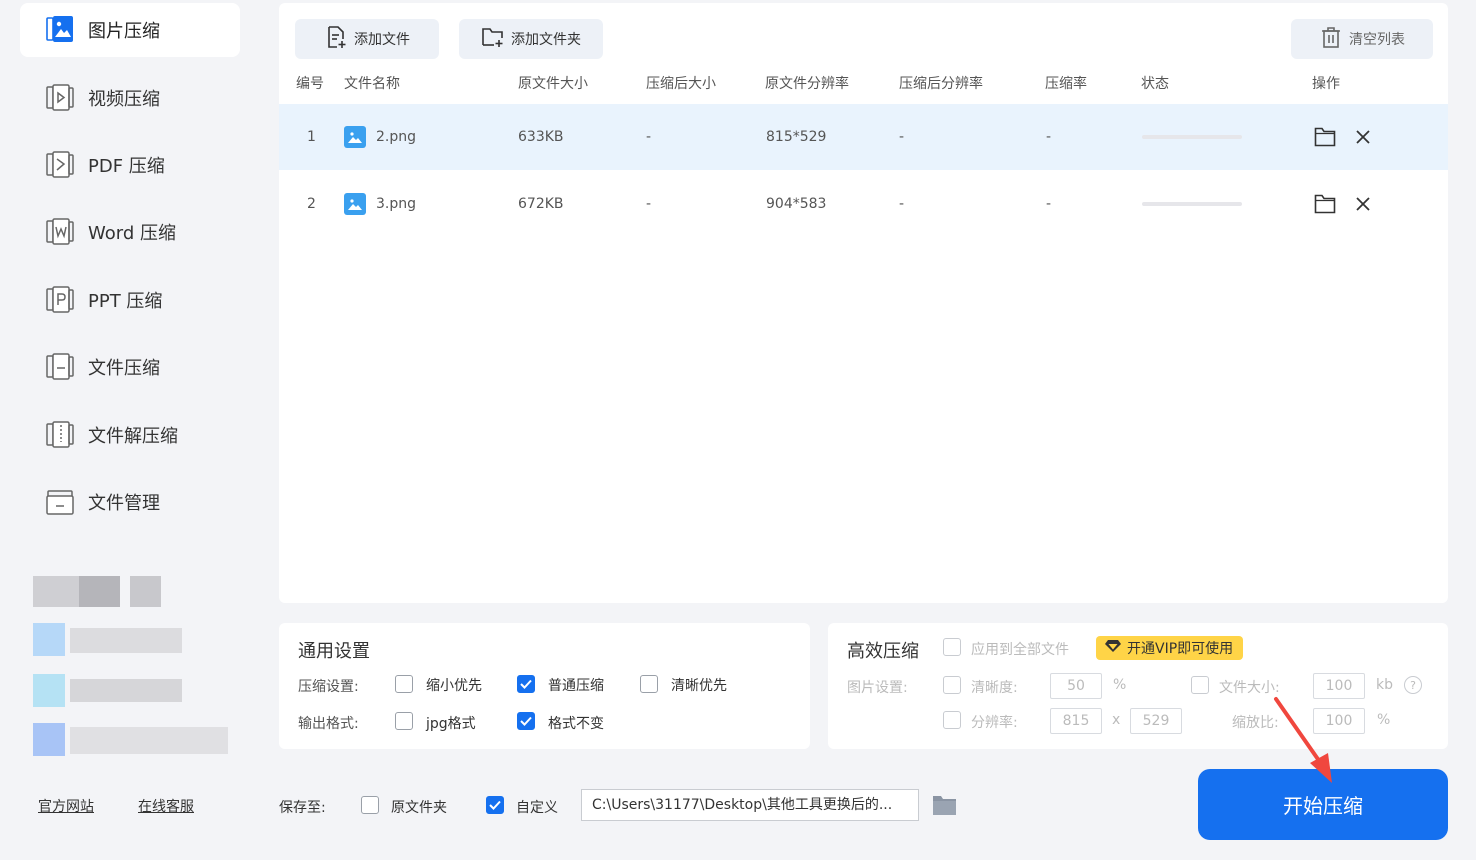 This screenshot has width=1476, height=860. What do you see at coordinates (404, 684) in the screenshot?
I see `shrink-first-checkbox` at bounding box center [404, 684].